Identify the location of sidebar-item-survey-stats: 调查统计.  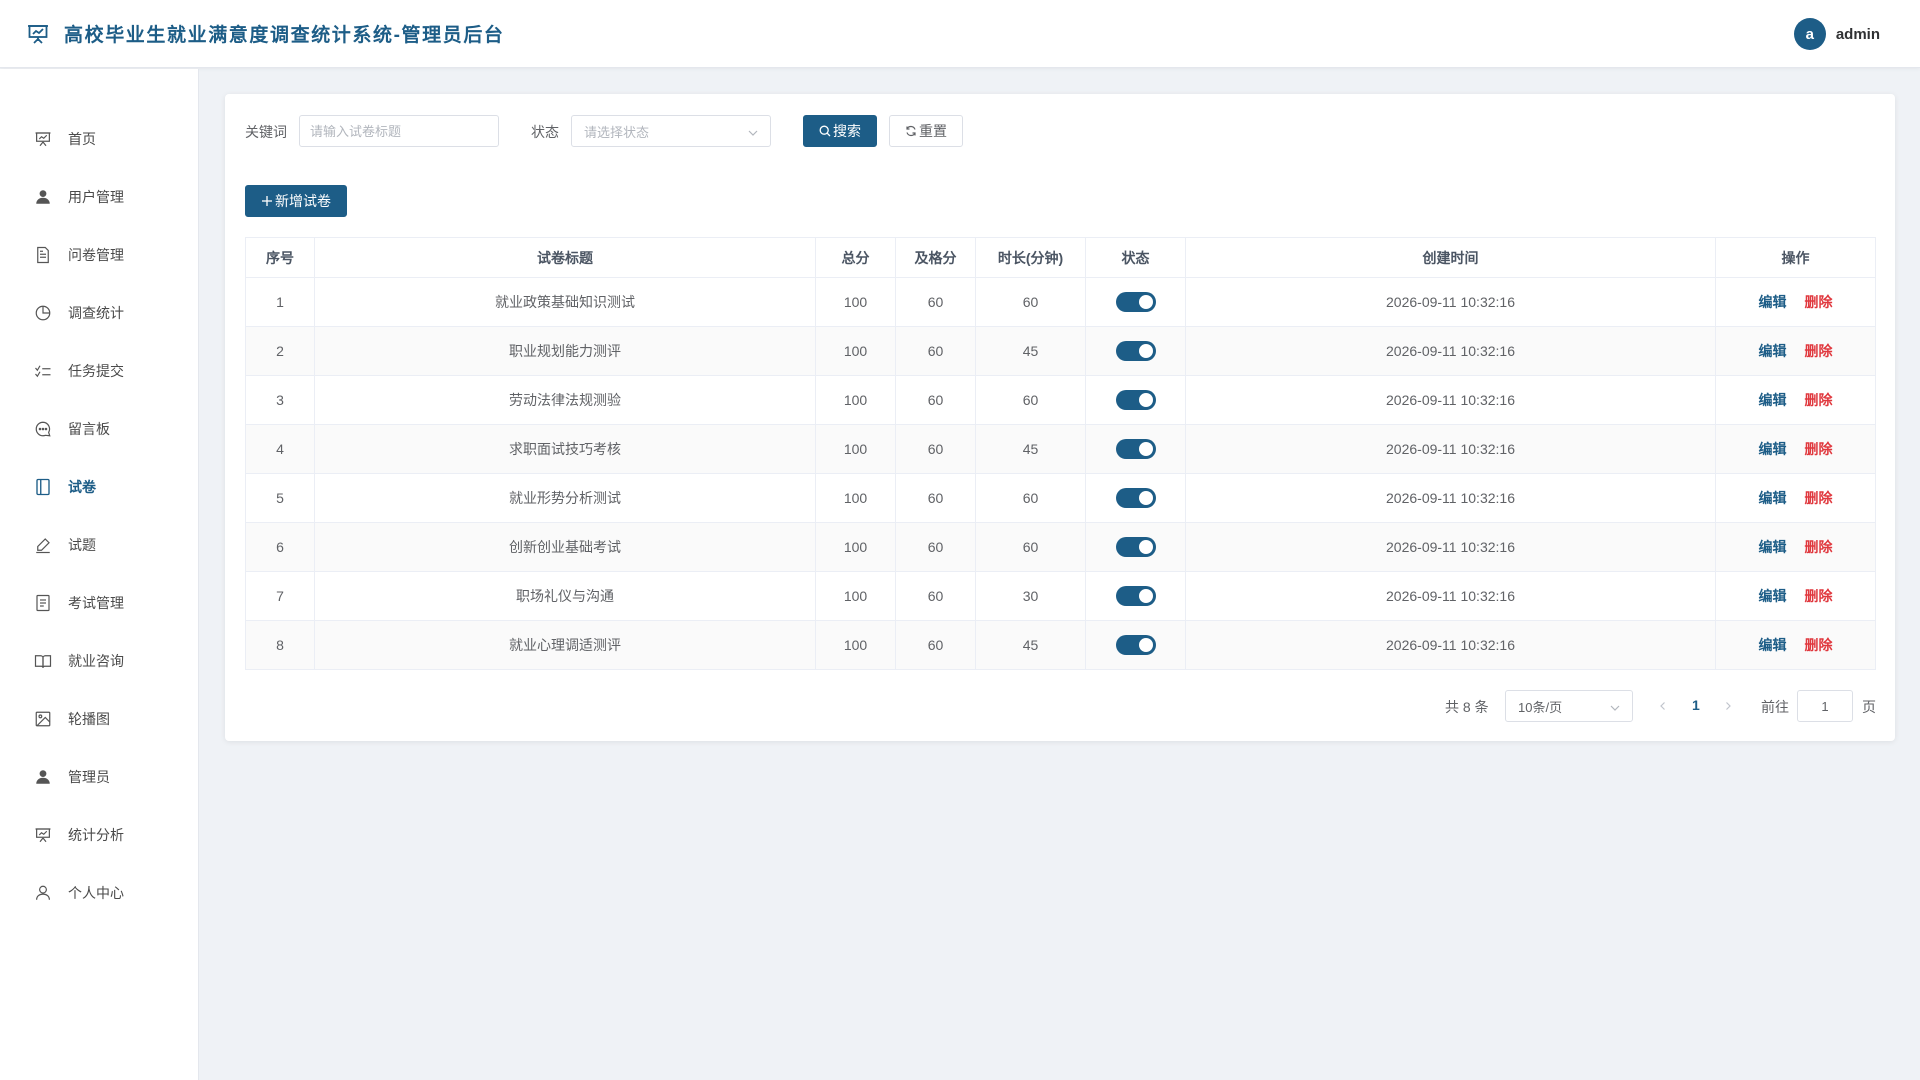
(99, 313).